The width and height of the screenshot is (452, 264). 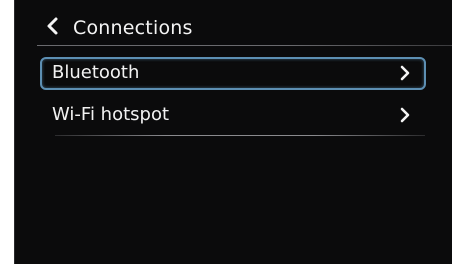 What do you see at coordinates (244, 45) in the screenshot?
I see `header-divider` at bounding box center [244, 45].